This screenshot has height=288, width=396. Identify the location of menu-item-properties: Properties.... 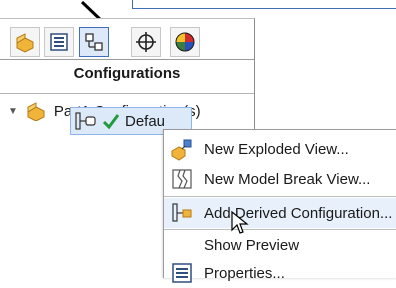
(280, 273).